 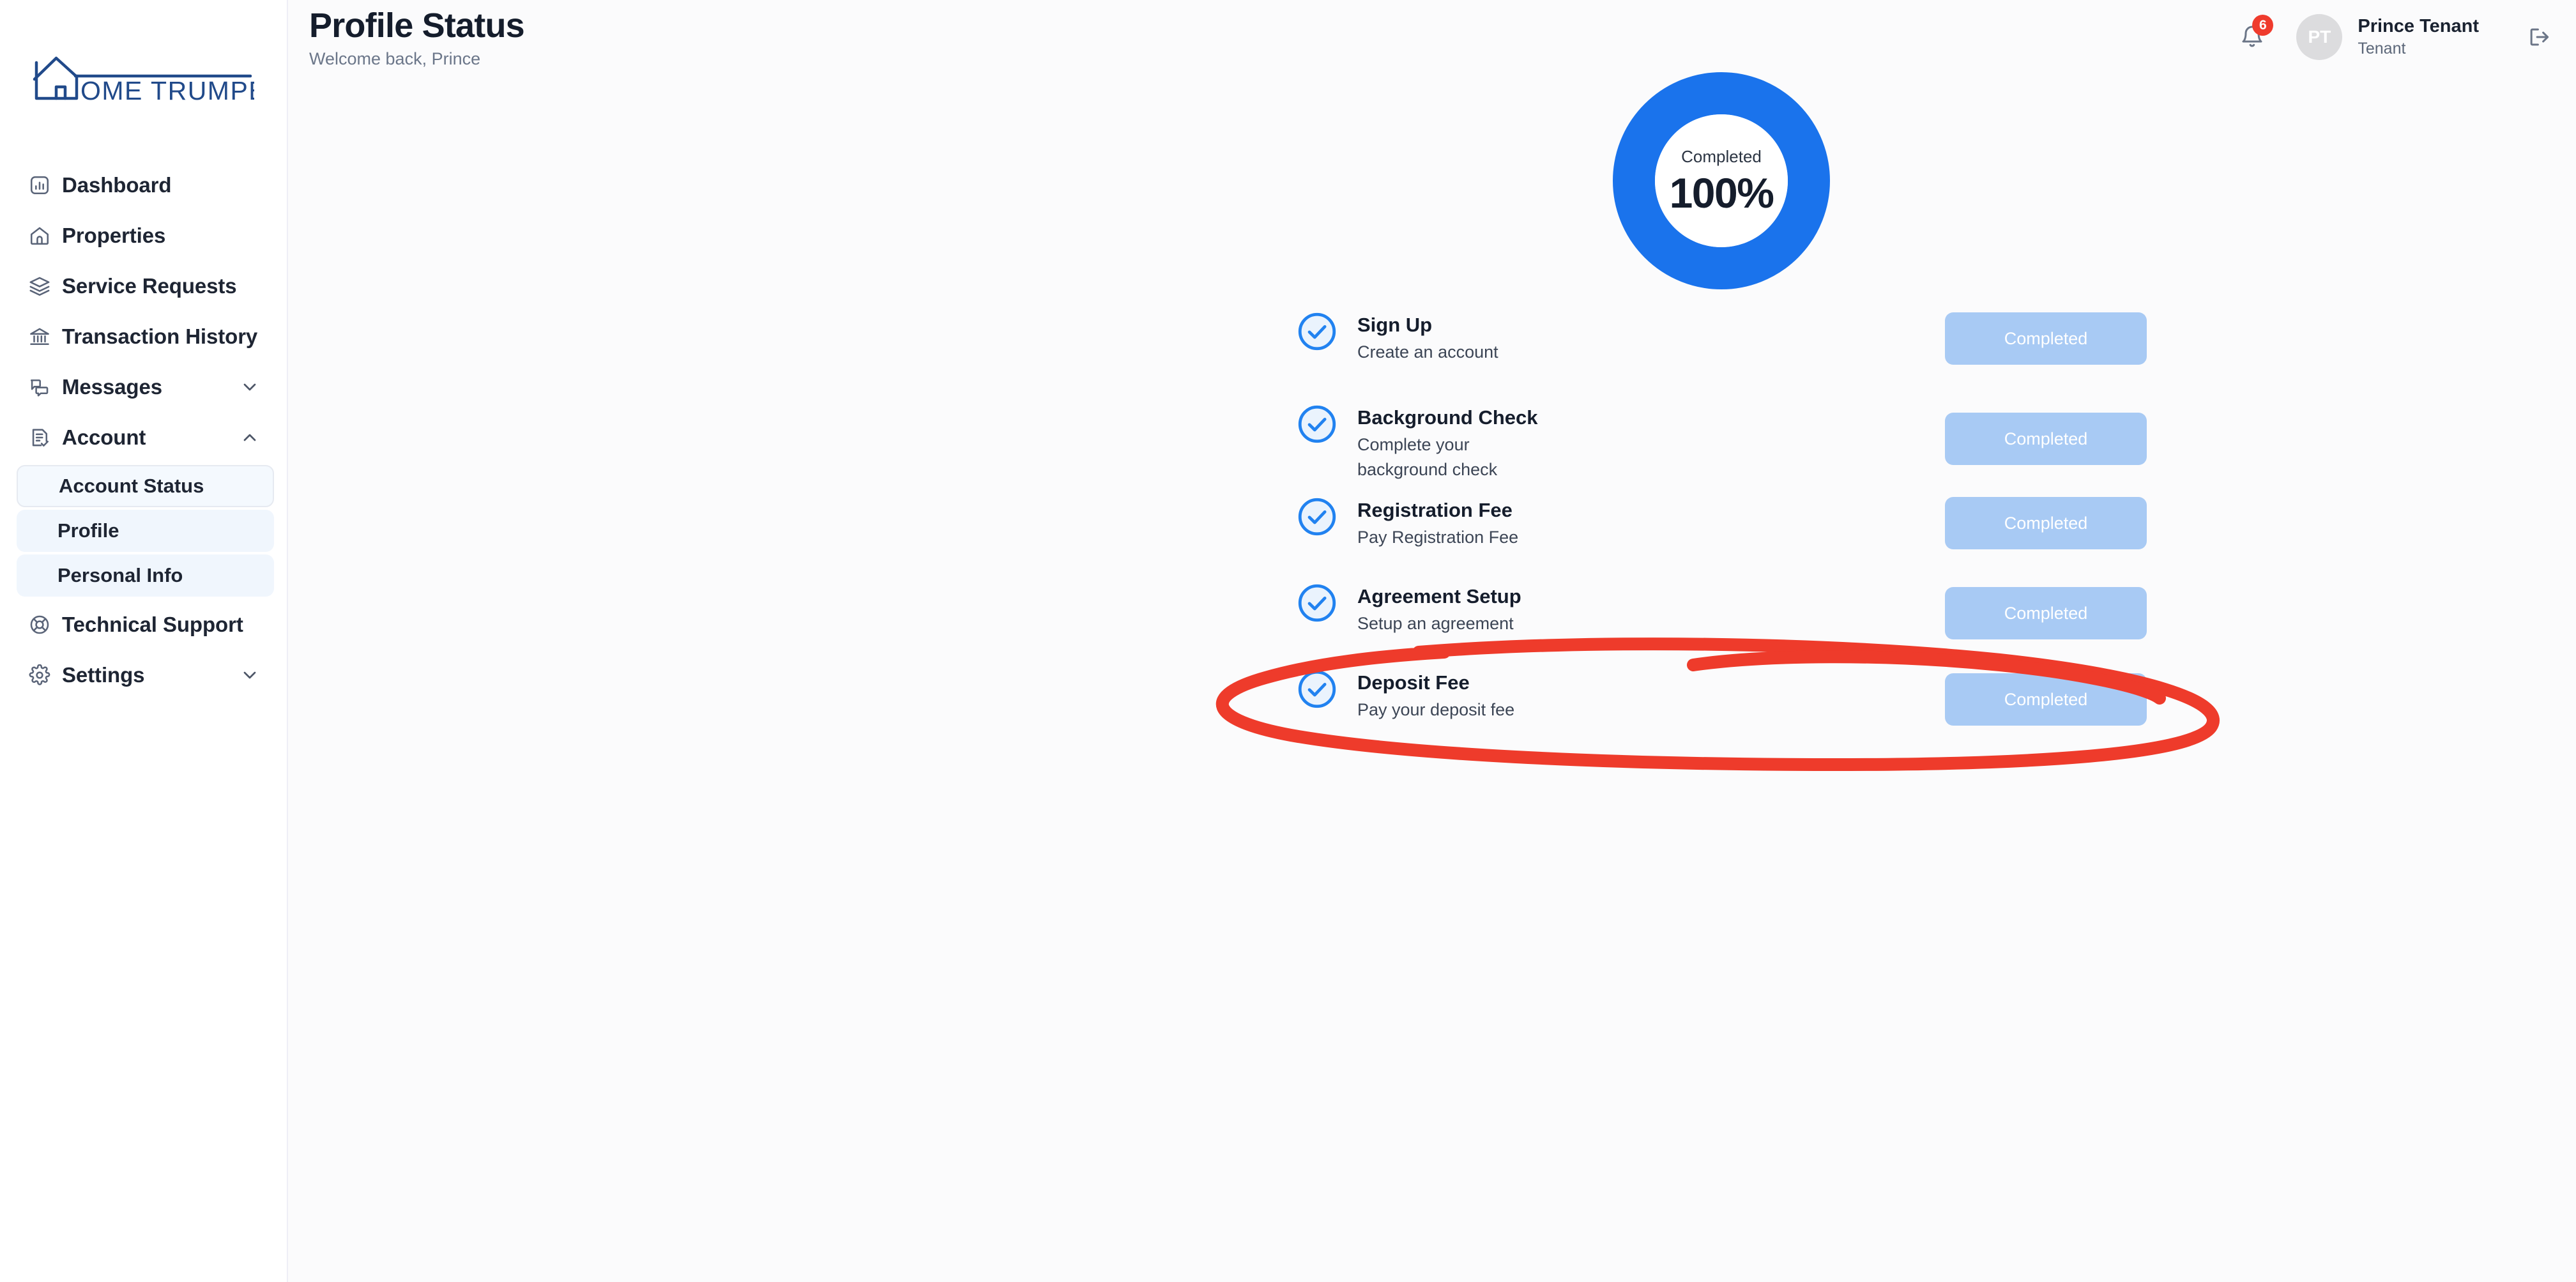 What do you see at coordinates (1439, 596) in the screenshot?
I see `checklist-step-title: Agreement Setup` at bounding box center [1439, 596].